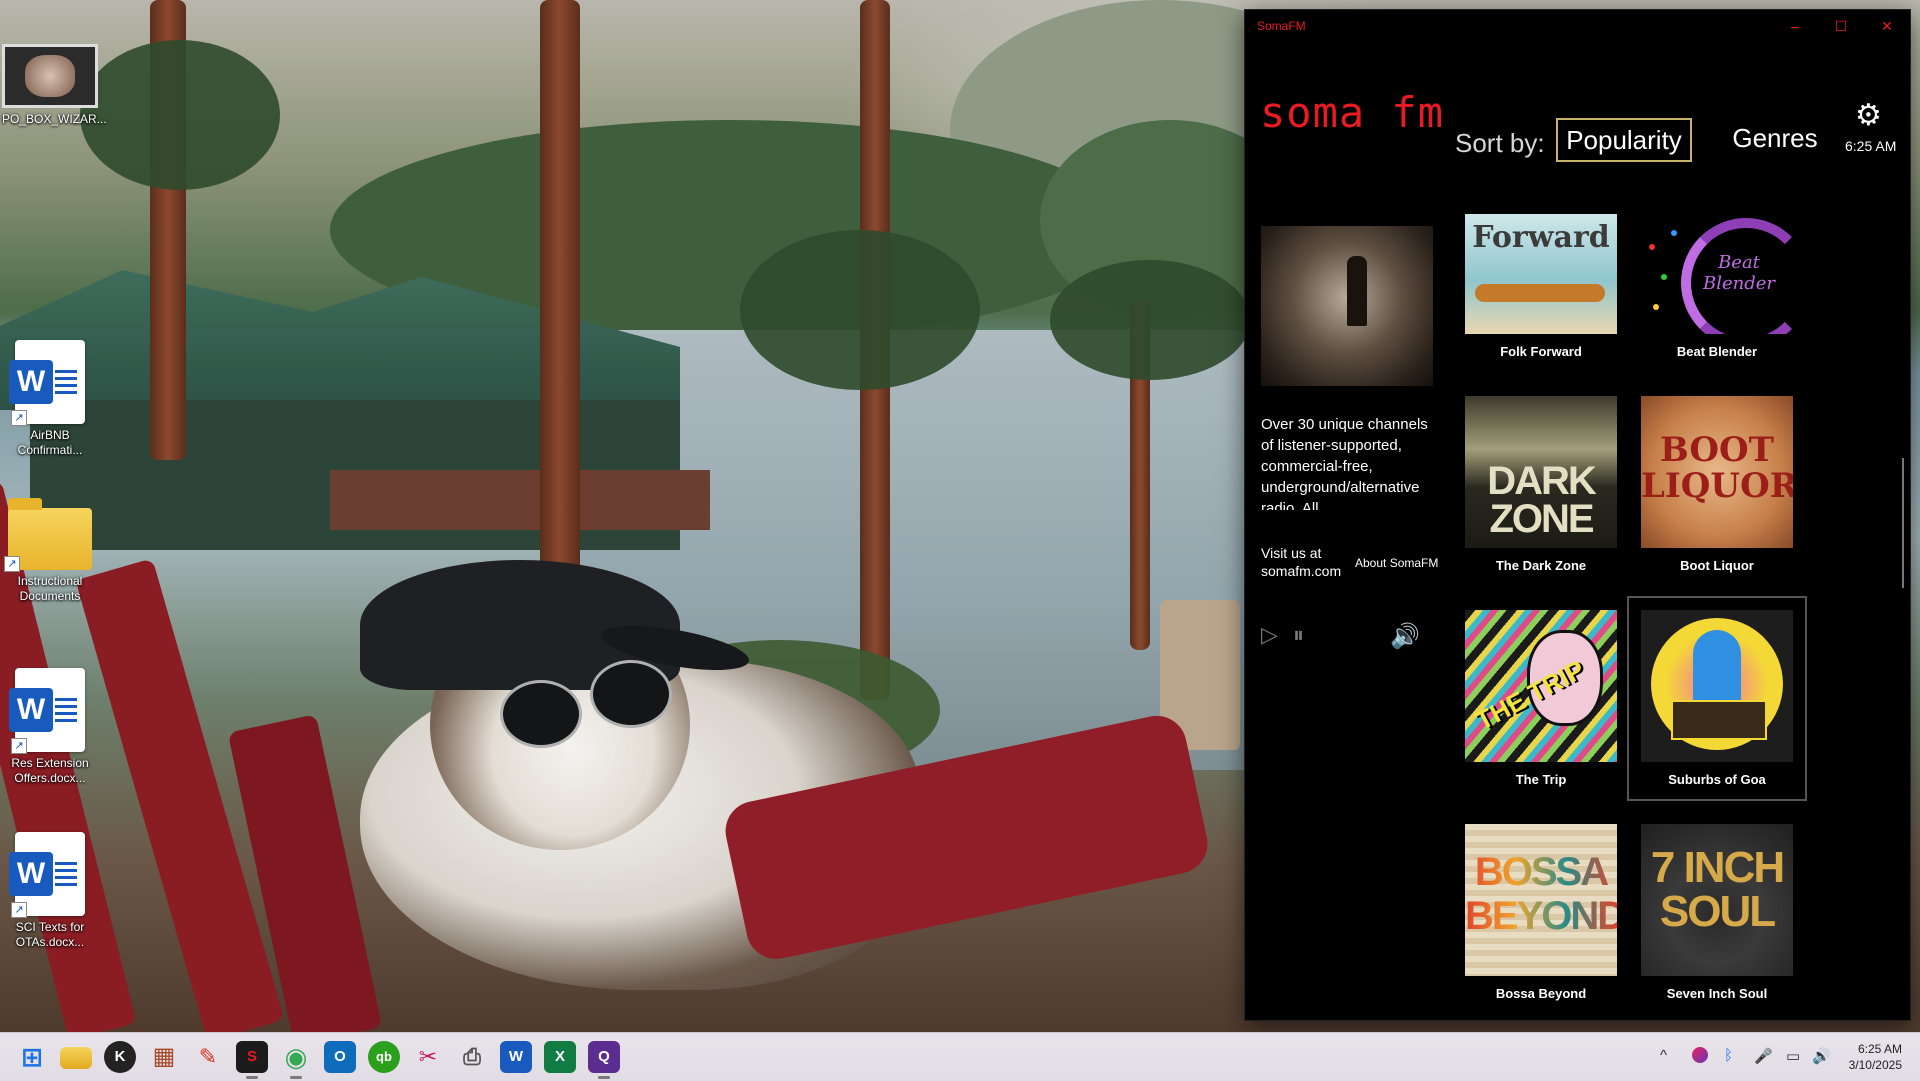 This screenshot has height=1081, width=1920. I want to click on pause-icon: ⏸, so click(1298, 635).